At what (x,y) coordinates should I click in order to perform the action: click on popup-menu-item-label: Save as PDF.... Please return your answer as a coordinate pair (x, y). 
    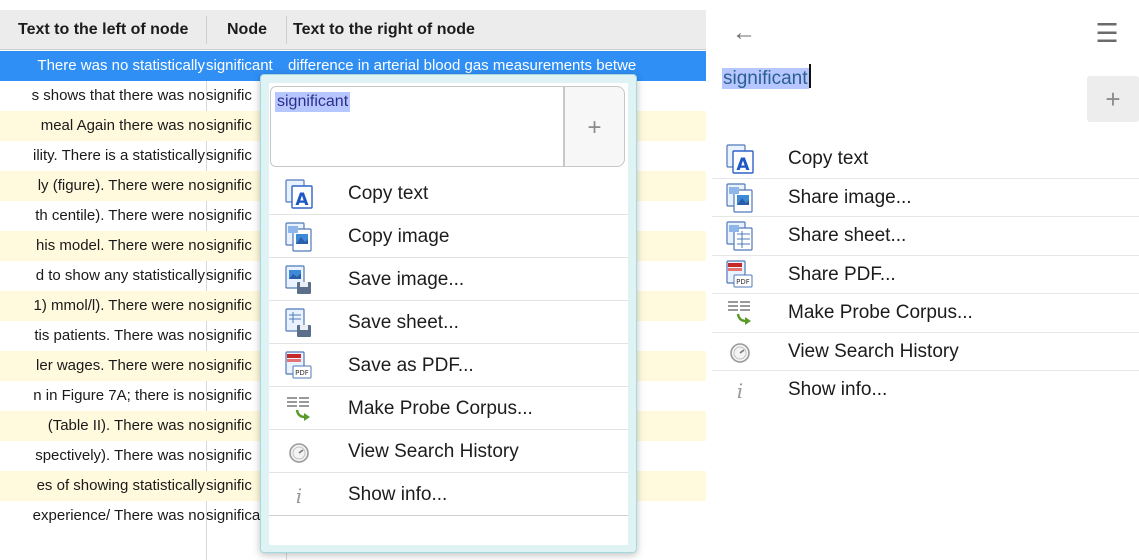
    Looking at the image, I should click on (411, 365).